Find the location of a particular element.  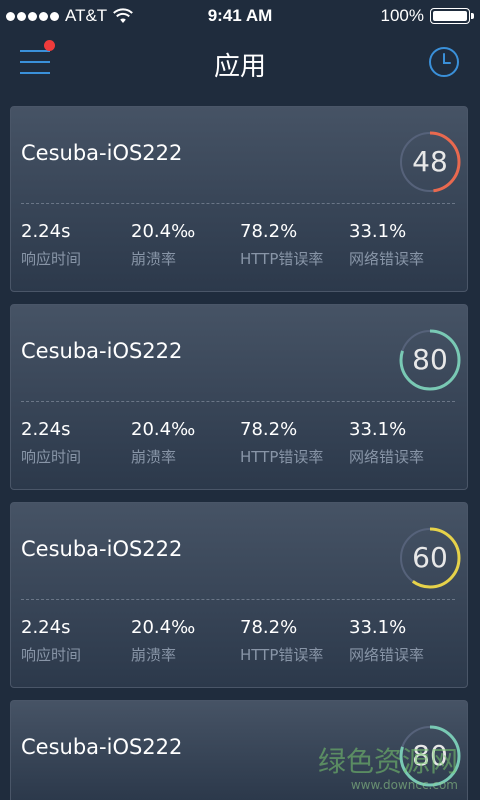

score-gauge: 60 is located at coordinates (430, 558).